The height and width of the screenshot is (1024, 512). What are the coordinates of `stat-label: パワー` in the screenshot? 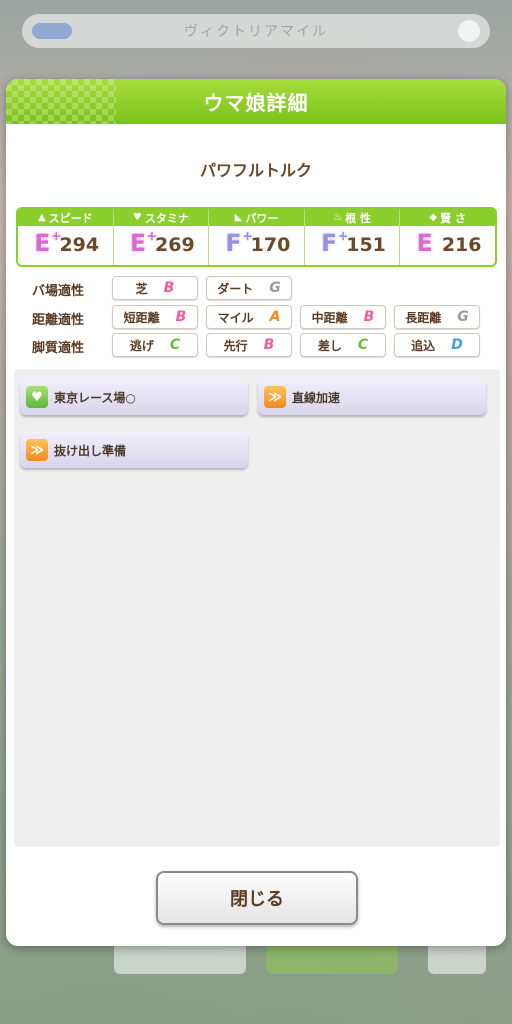 It's located at (262, 218).